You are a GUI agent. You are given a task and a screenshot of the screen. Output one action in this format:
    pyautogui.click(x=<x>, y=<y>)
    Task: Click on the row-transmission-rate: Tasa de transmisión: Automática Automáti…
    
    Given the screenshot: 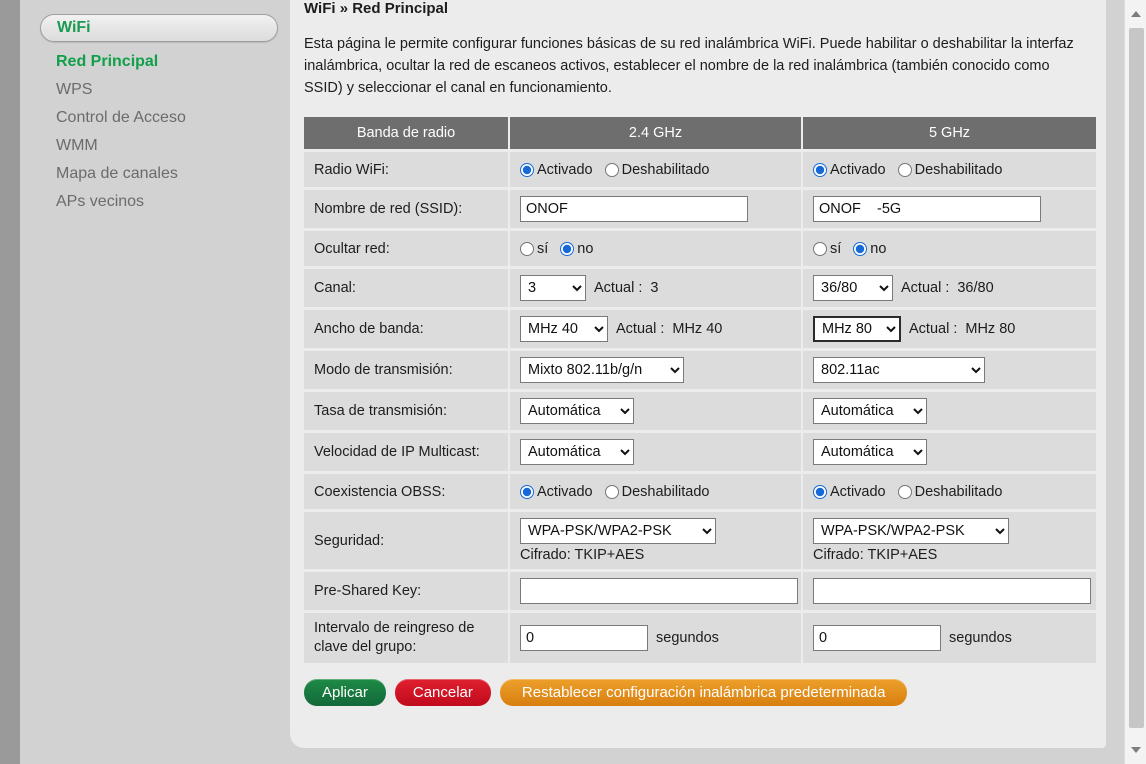 What is the action you would take?
    pyautogui.click(x=700, y=409)
    